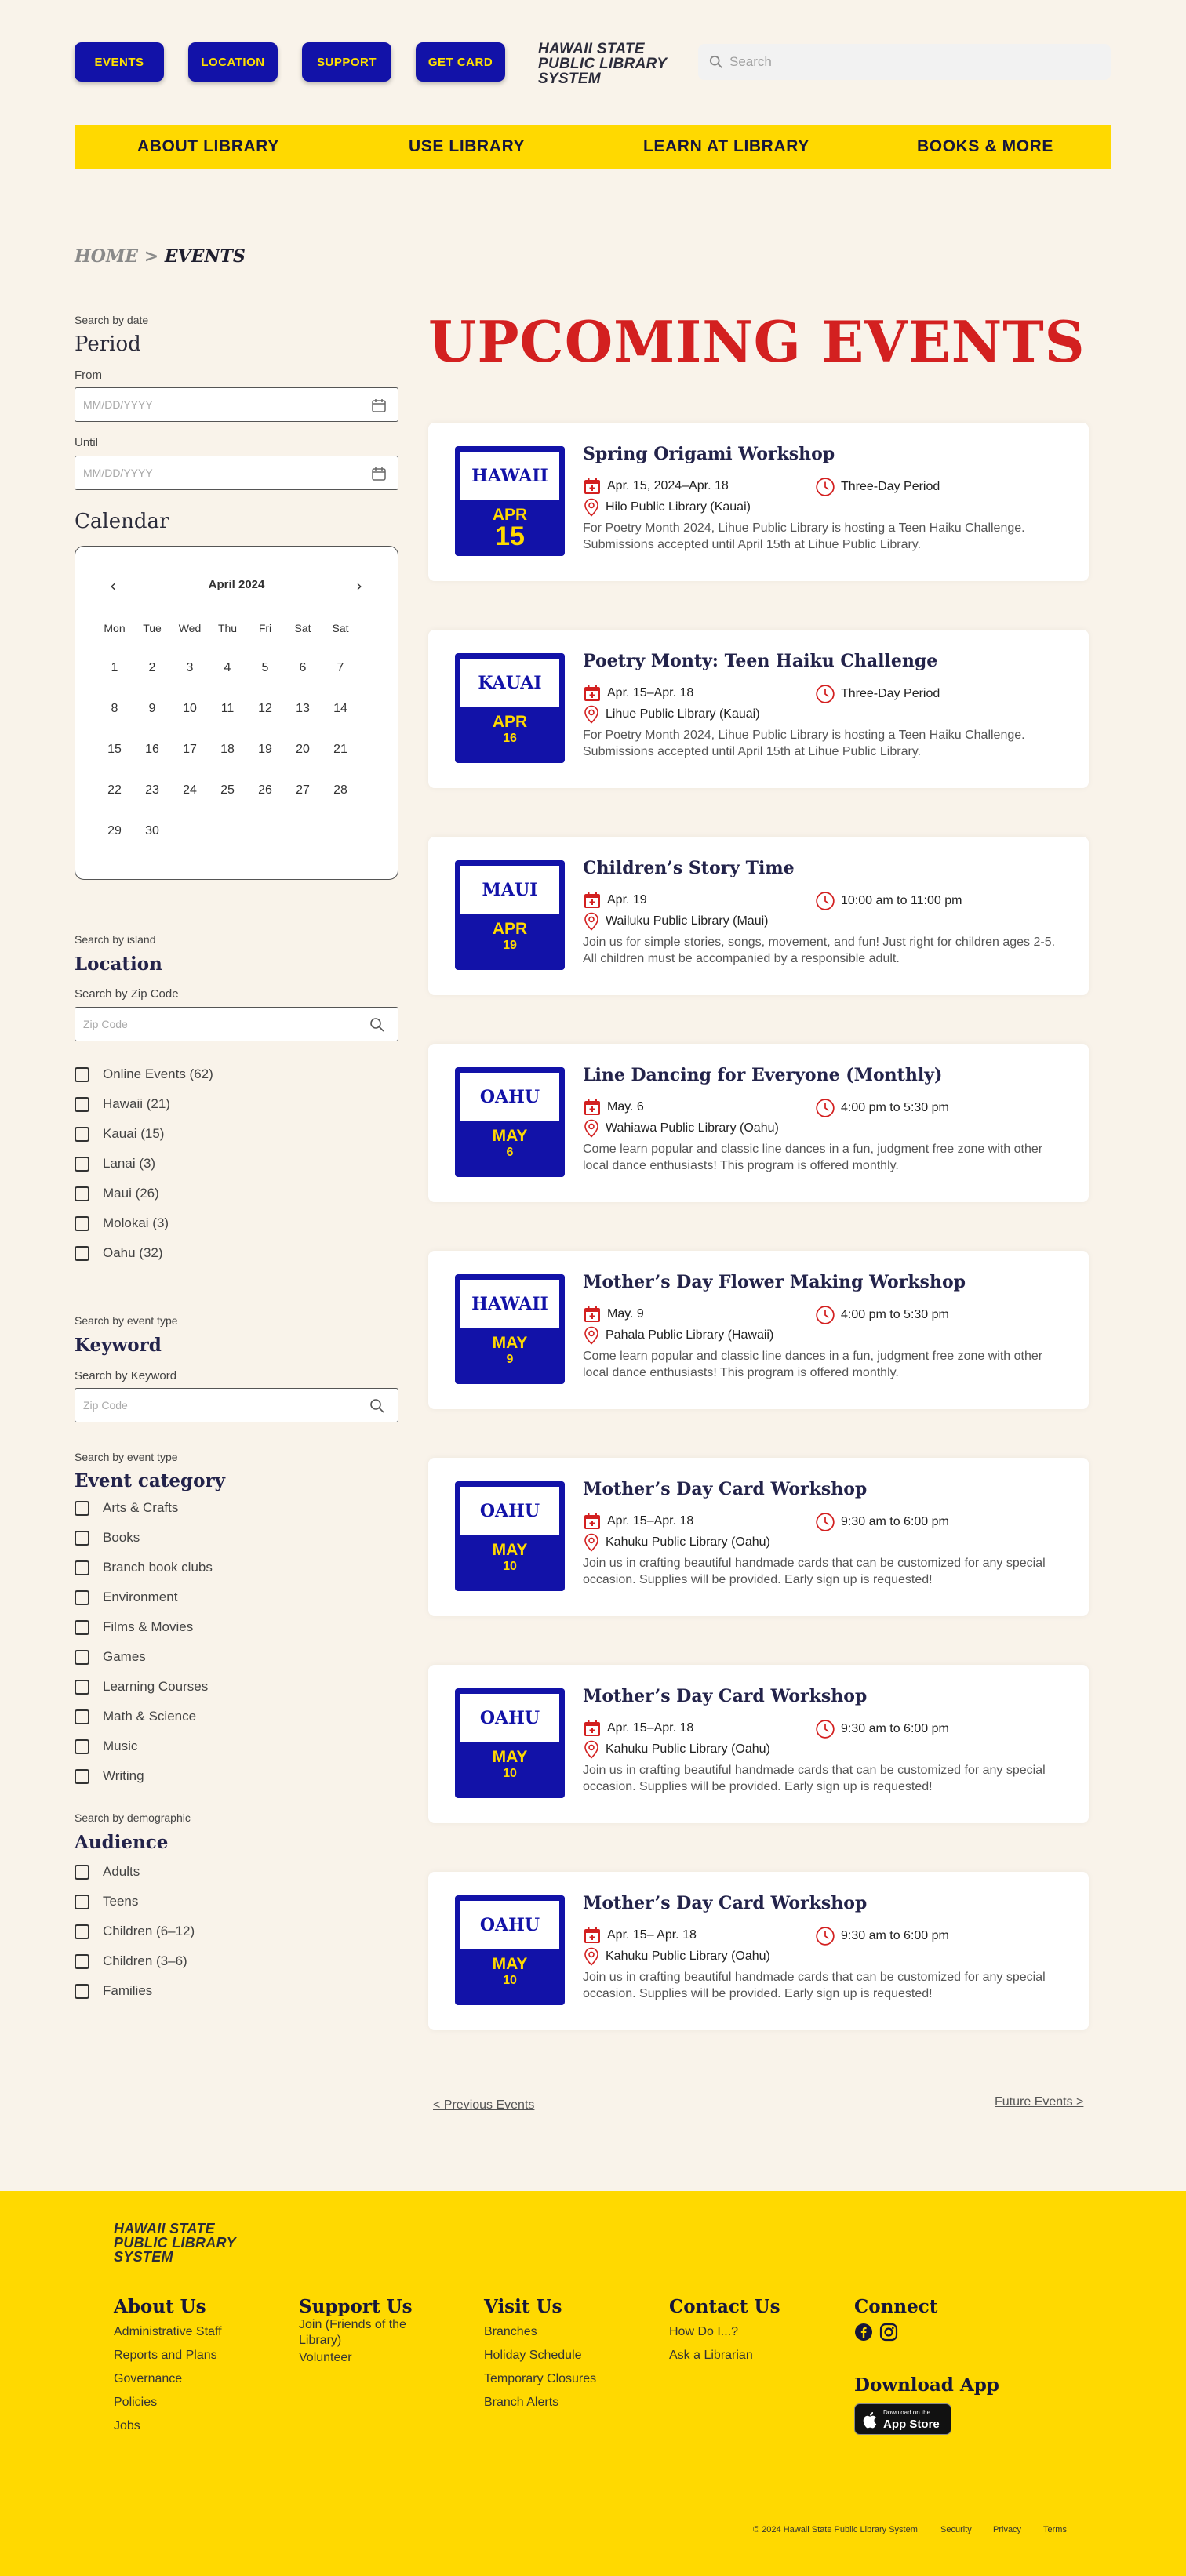 The image size is (1186, 2576). I want to click on calendar-day: 28, so click(341, 790).